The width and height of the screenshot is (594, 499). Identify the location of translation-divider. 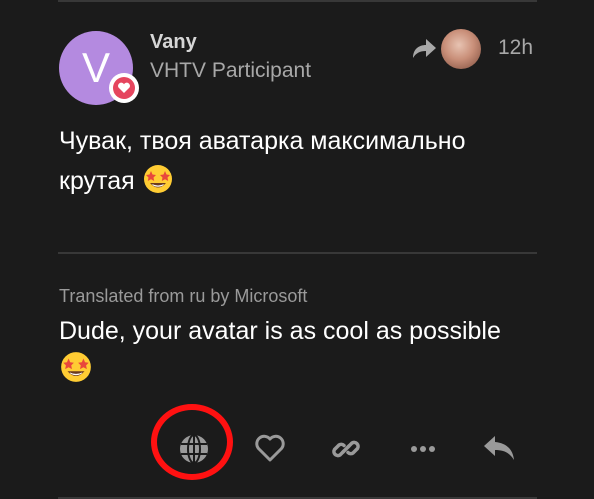
(297, 253).